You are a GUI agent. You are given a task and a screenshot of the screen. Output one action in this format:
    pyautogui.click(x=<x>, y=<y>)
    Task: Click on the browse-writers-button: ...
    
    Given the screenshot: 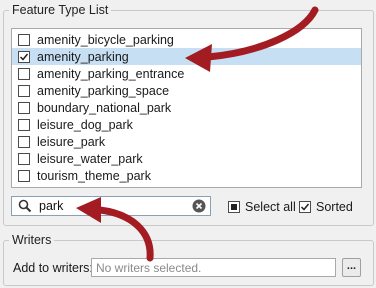 What is the action you would take?
    pyautogui.click(x=351, y=267)
    